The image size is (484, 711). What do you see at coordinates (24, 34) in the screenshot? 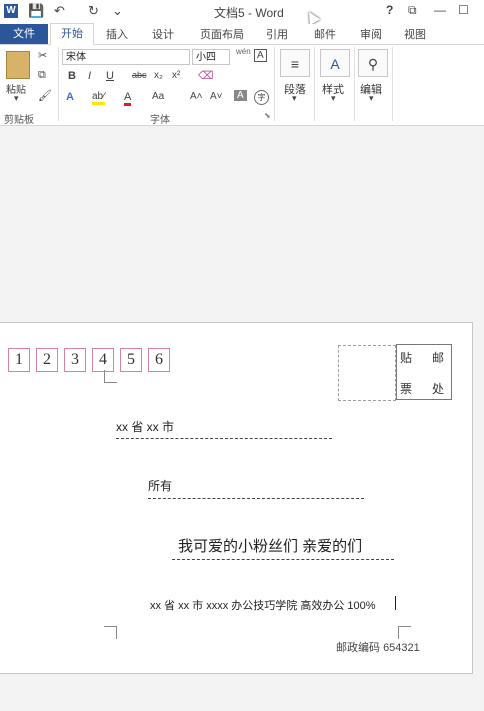
I see `tab-file: 文件` at bounding box center [24, 34].